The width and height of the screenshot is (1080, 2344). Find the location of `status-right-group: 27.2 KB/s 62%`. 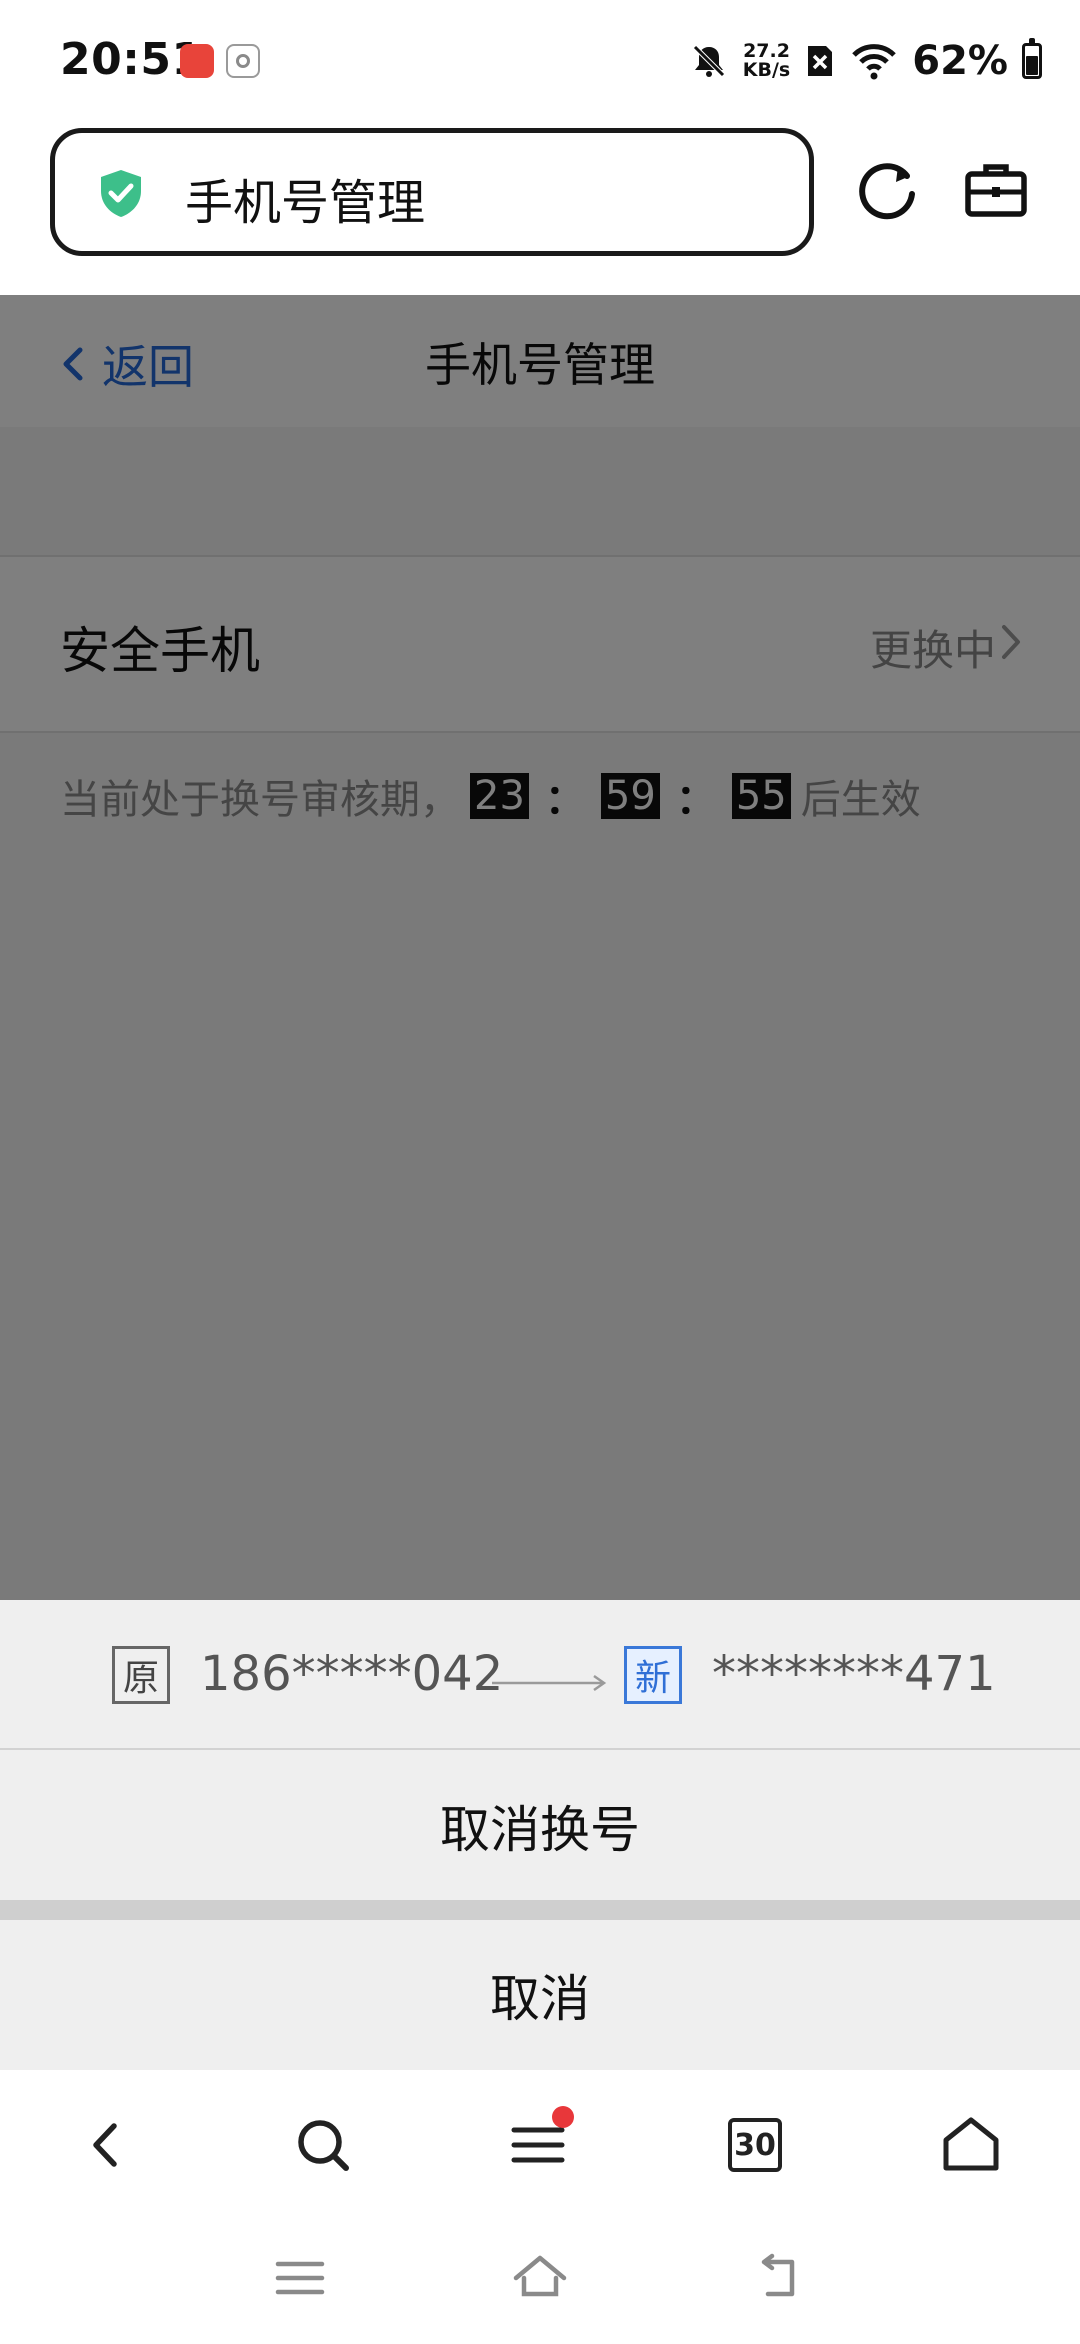

status-right-group: 27.2 KB/s 62% is located at coordinates (865, 61).